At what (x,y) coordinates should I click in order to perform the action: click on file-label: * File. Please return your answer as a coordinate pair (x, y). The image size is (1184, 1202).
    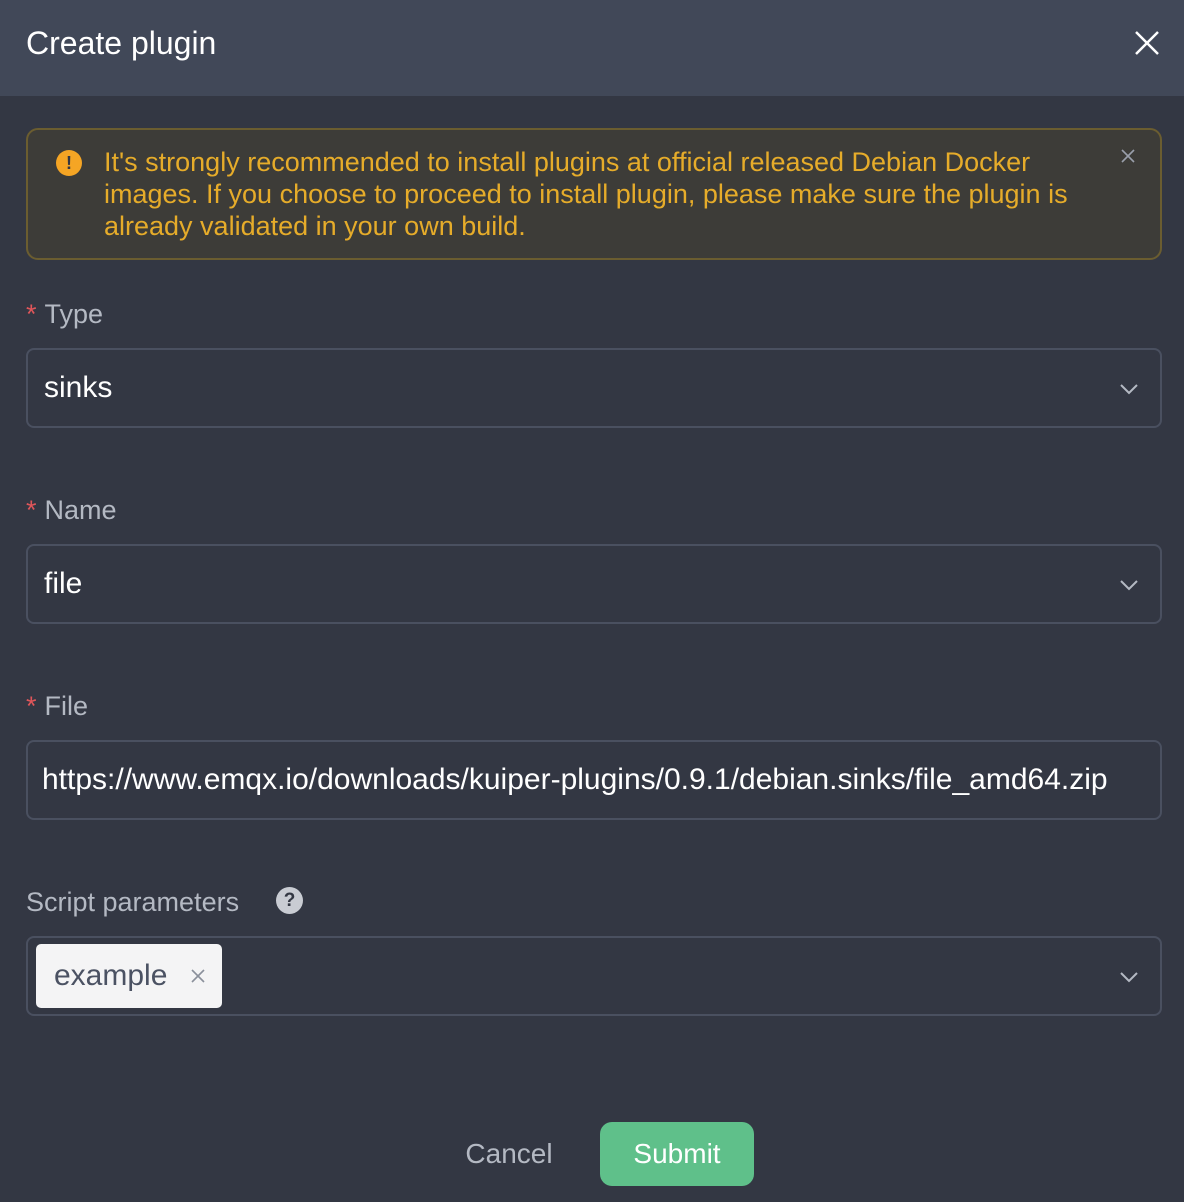
    Looking at the image, I should click on (57, 706).